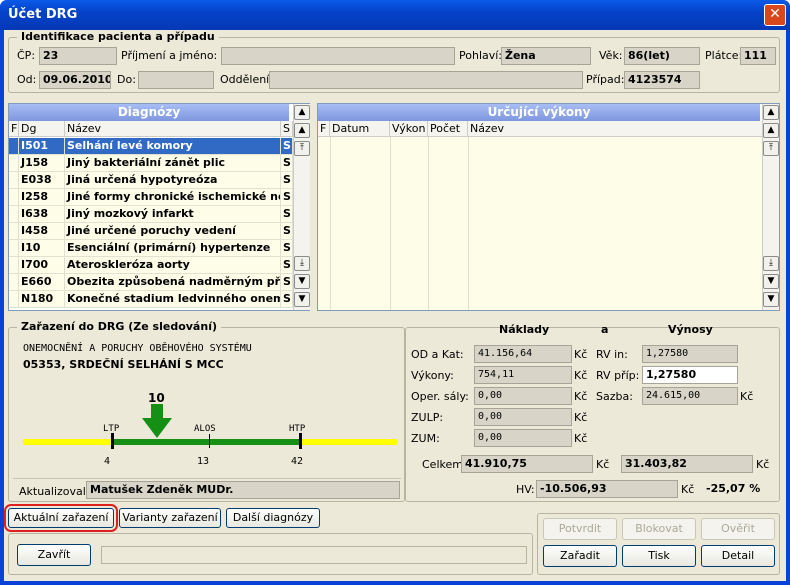 Image resolution: width=790 pixels, height=585 pixels. What do you see at coordinates (173, 248) in the screenshot?
I see `cell-name: Esenciální (primární) hypertenze` at bounding box center [173, 248].